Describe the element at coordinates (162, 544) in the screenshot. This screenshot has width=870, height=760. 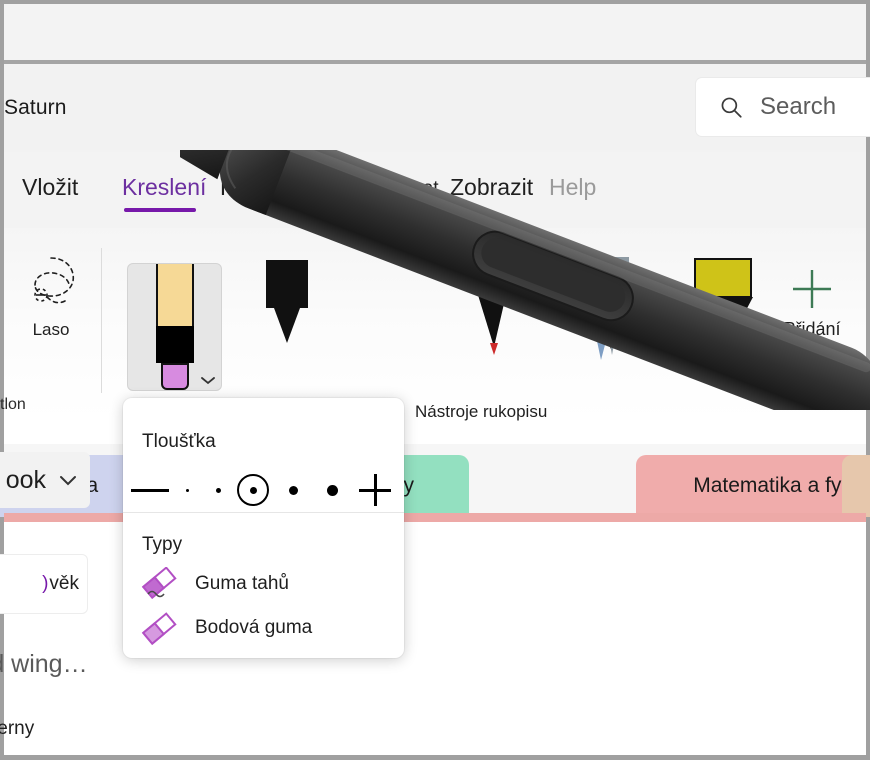
I see `types-heading: Typy` at that location.